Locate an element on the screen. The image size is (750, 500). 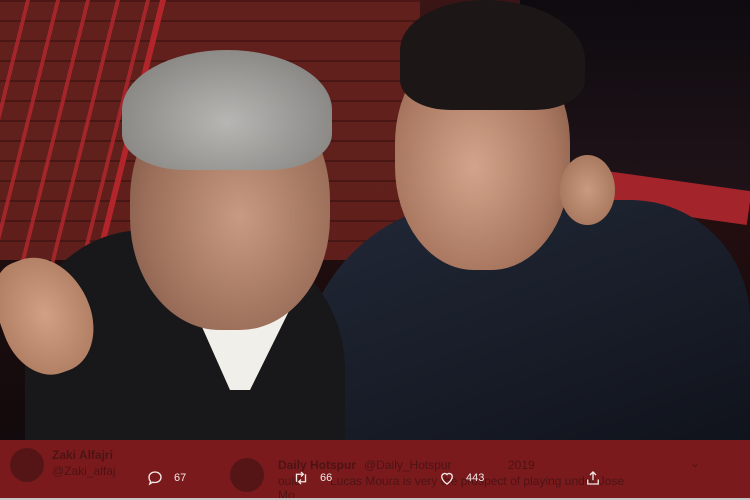
like-count: 443 is located at coordinates (475, 478).